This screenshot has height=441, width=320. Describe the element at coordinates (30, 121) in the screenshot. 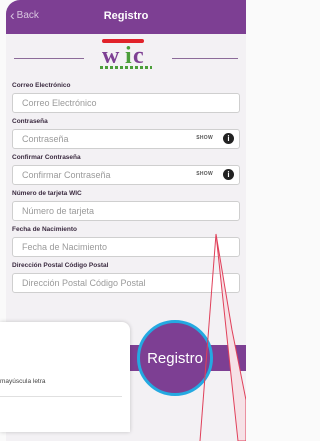

I see `password-label: Contraseña` at that location.